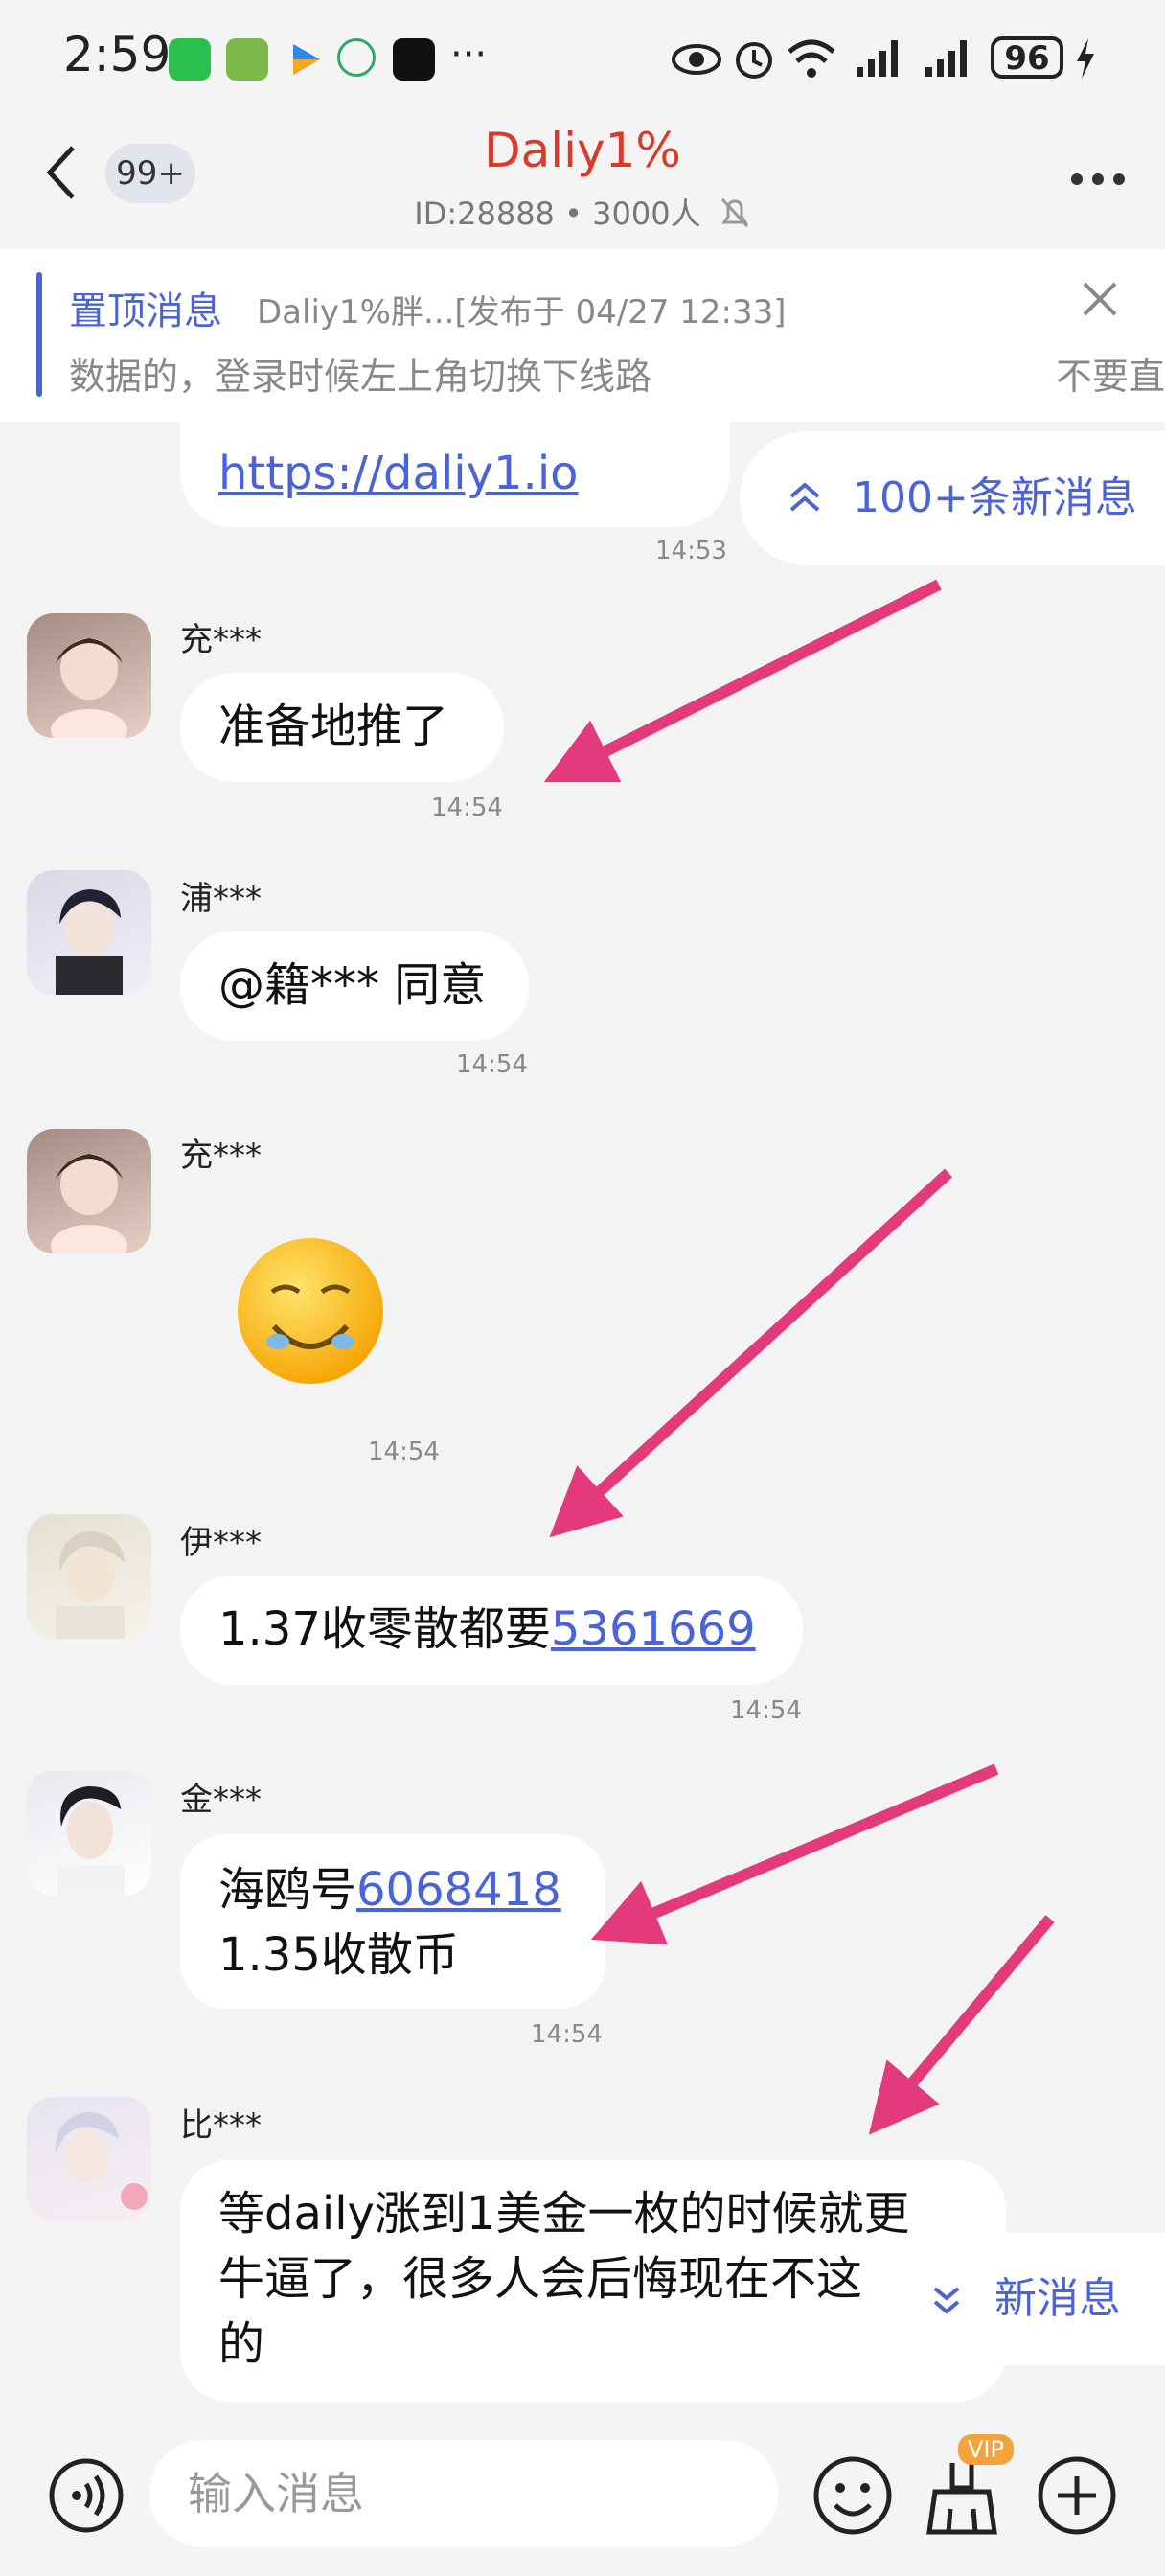 The width and height of the screenshot is (1165, 2576). Describe the element at coordinates (853, 2497) in the screenshot. I see `emoji-icon` at that location.